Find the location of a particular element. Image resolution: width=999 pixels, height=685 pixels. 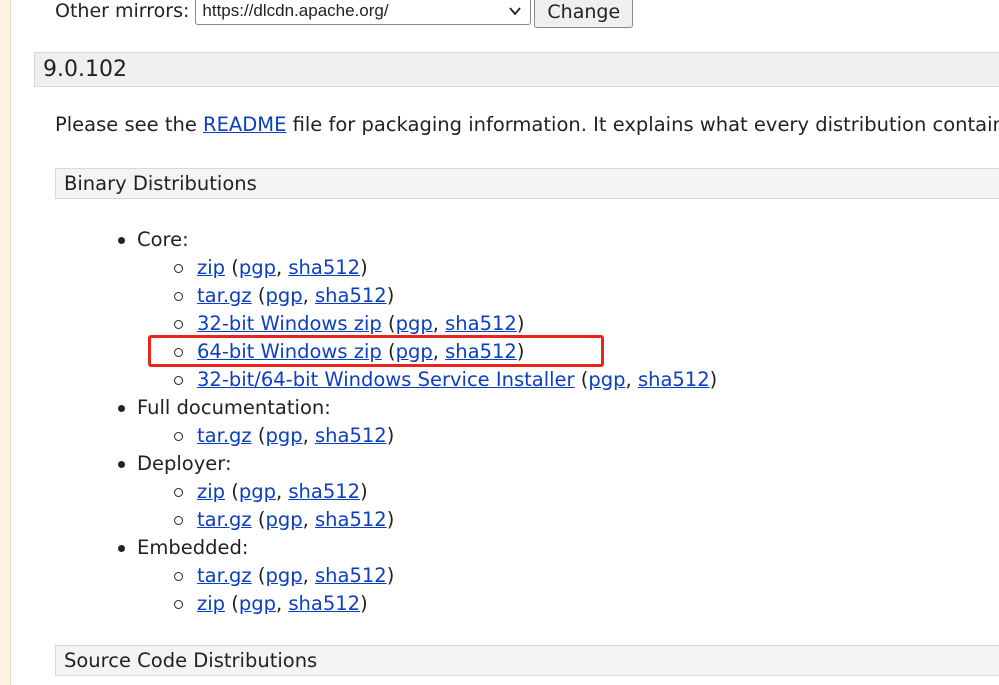

list-item: 64-bit Windows zip (pgp, sha512) is located at coordinates (349, 352).